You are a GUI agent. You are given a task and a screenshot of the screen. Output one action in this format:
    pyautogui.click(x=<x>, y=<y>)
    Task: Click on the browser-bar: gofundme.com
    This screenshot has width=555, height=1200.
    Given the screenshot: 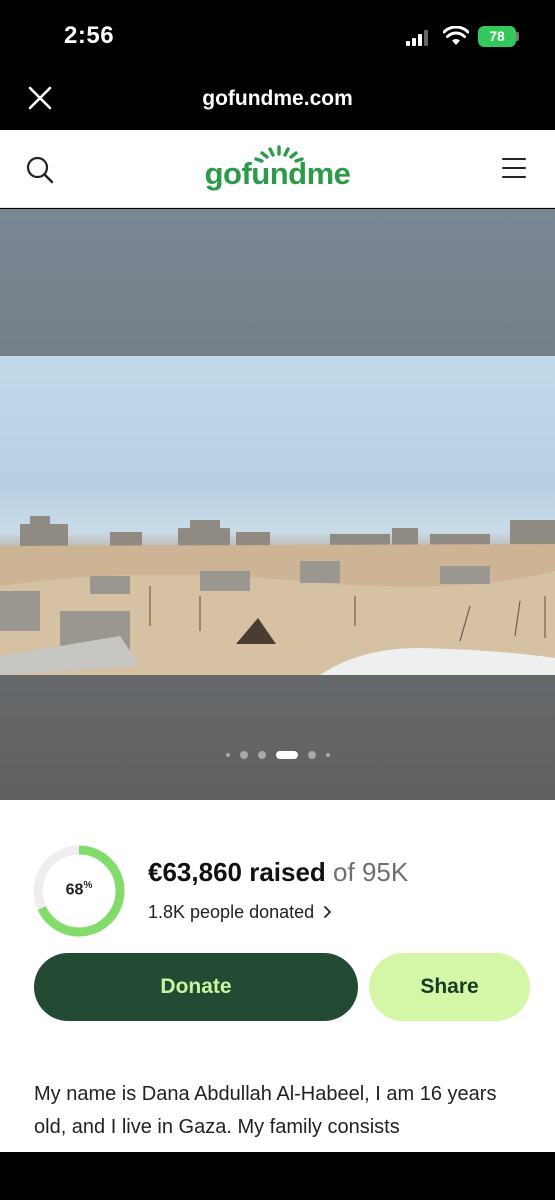 What is the action you would take?
    pyautogui.click(x=277, y=101)
    